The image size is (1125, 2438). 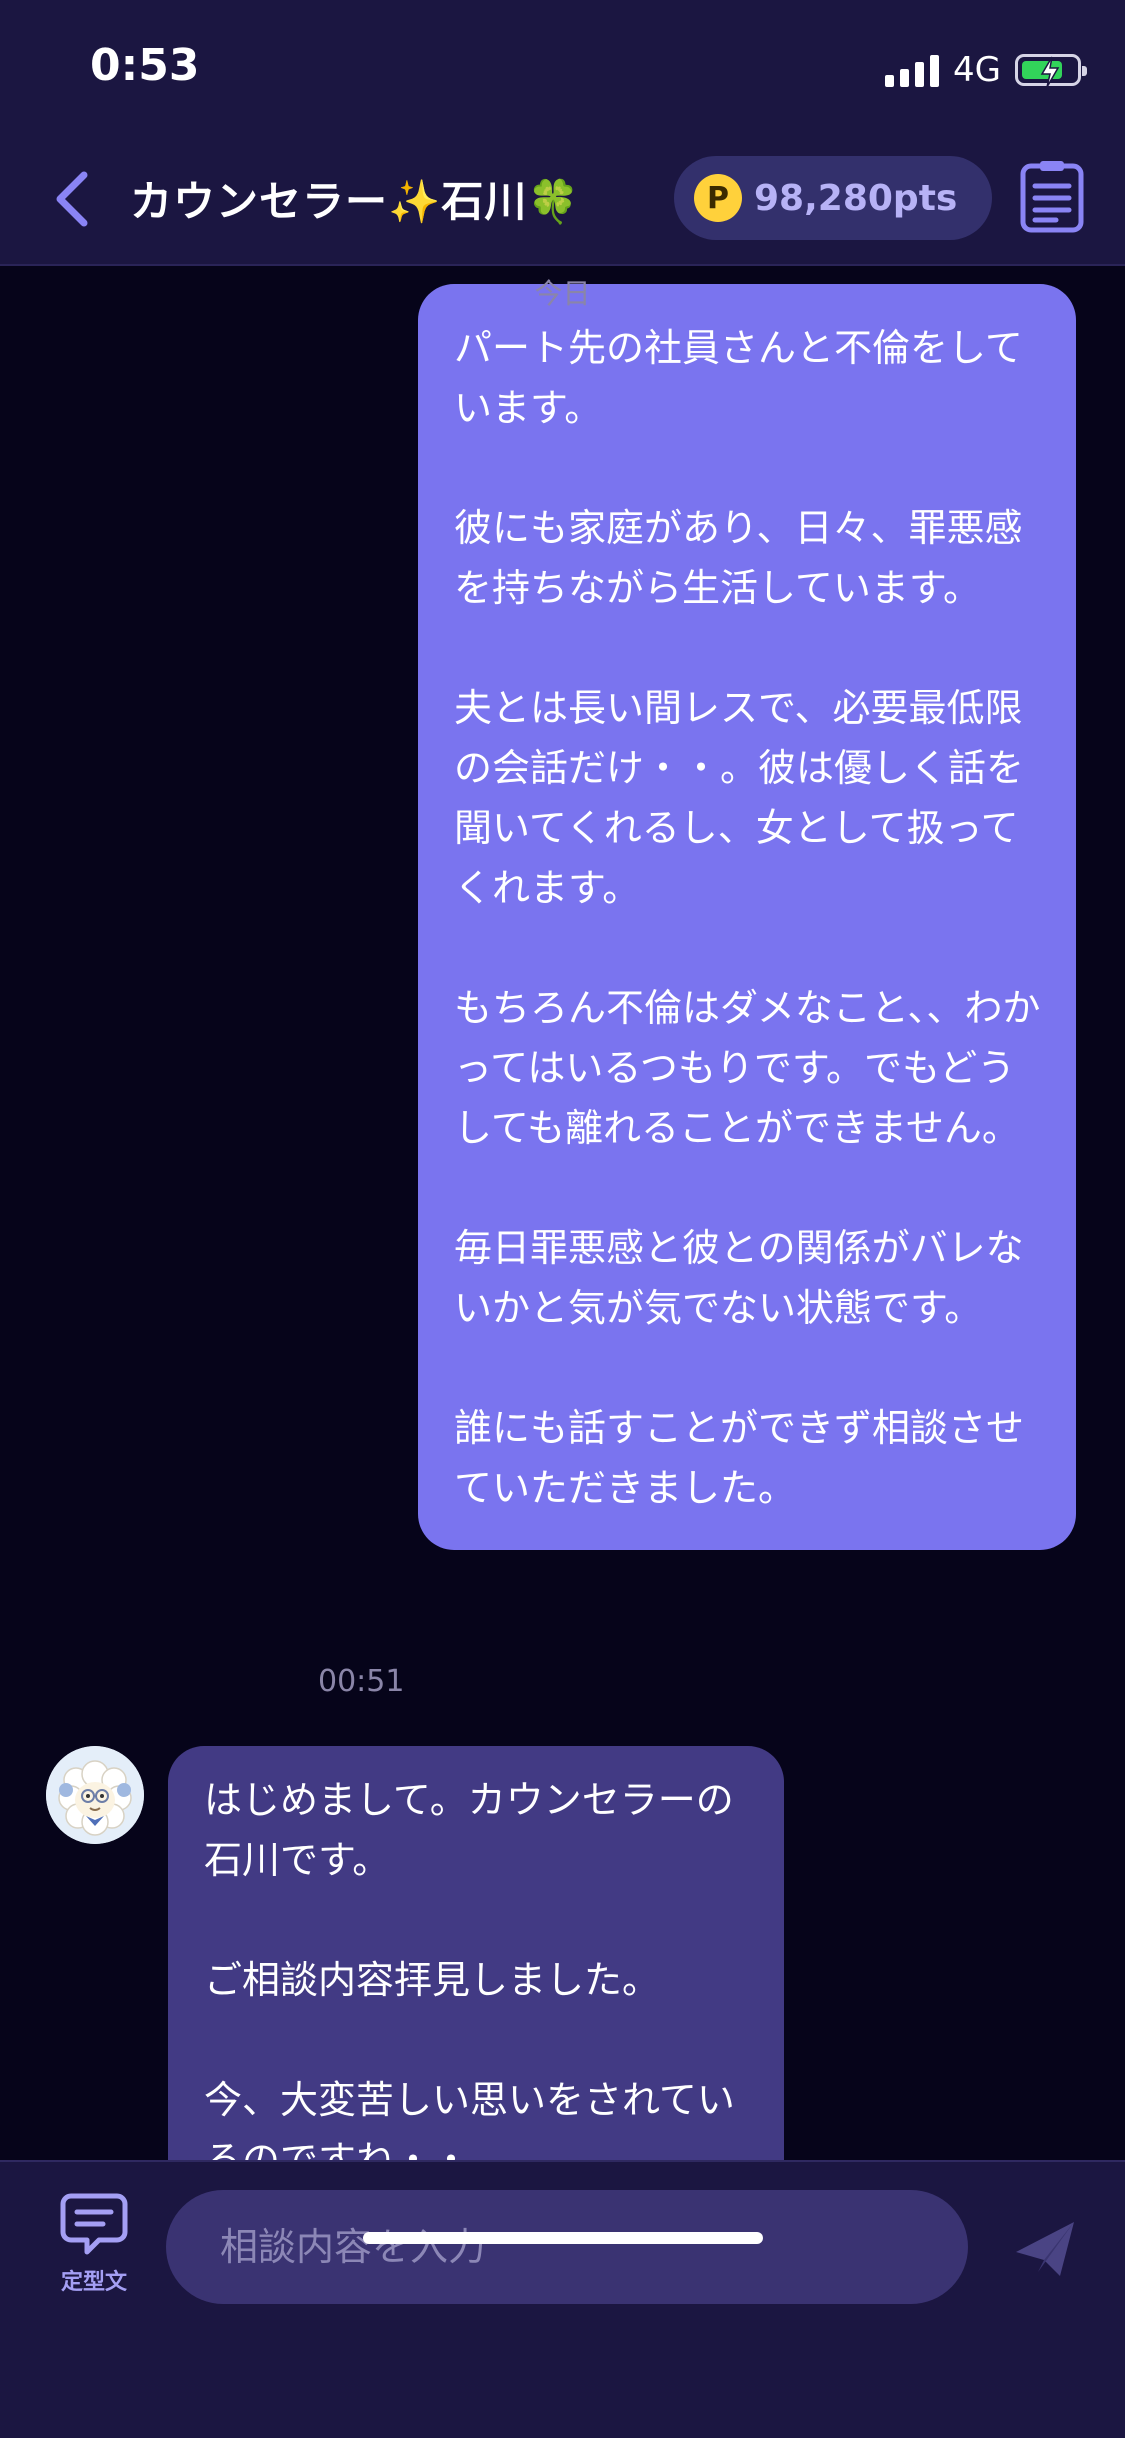 I want to click on title-name: 石川, so click(x=484, y=201).